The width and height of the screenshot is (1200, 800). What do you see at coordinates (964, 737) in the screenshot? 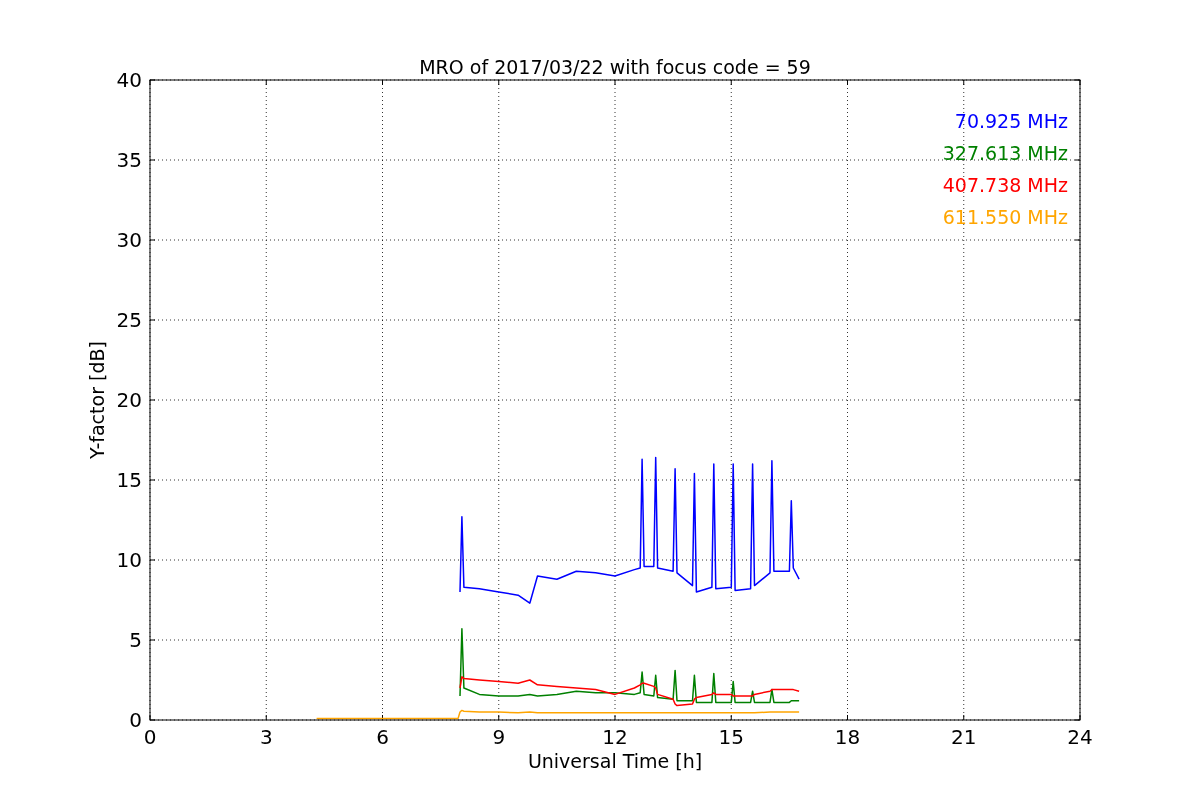
I see `tick-label: 21` at bounding box center [964, 737].